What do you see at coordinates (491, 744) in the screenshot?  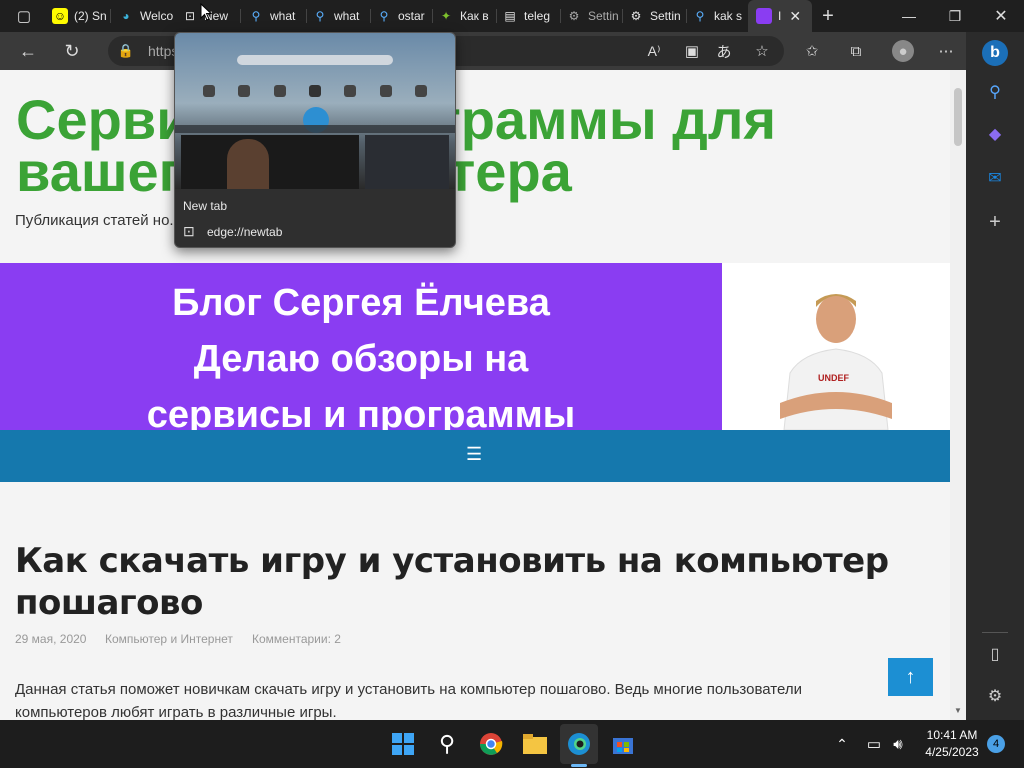 I see `chrome-icon` at bounding box center [491, 744].